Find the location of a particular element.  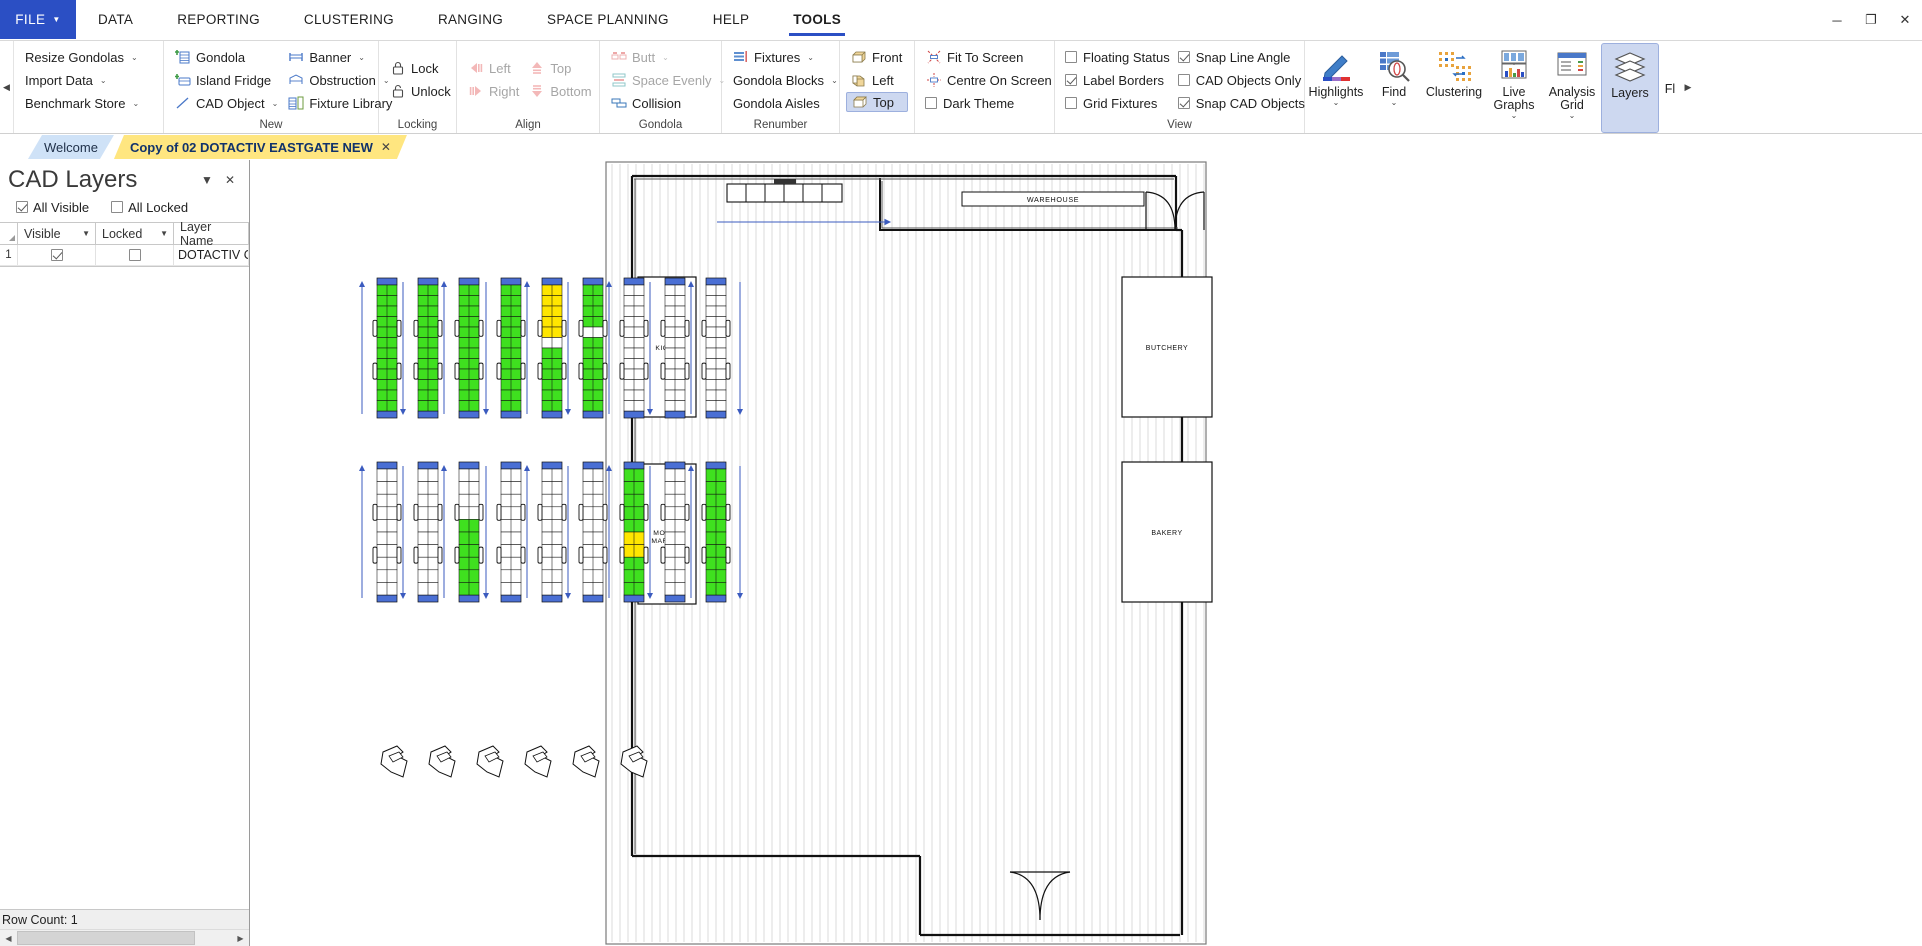

menu-tab-reporting: REPORTING is located at coordinates (218, 19).